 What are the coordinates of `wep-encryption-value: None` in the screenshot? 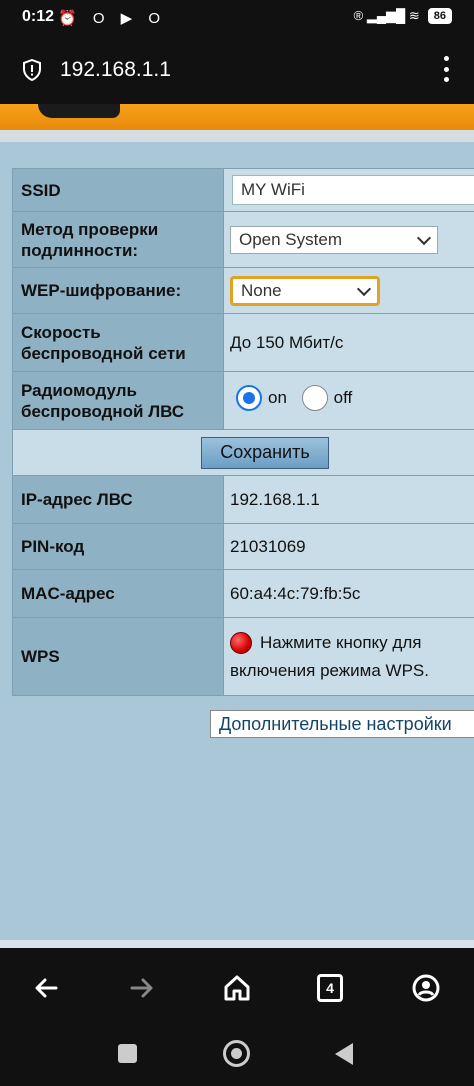 It's located at (261, 290).